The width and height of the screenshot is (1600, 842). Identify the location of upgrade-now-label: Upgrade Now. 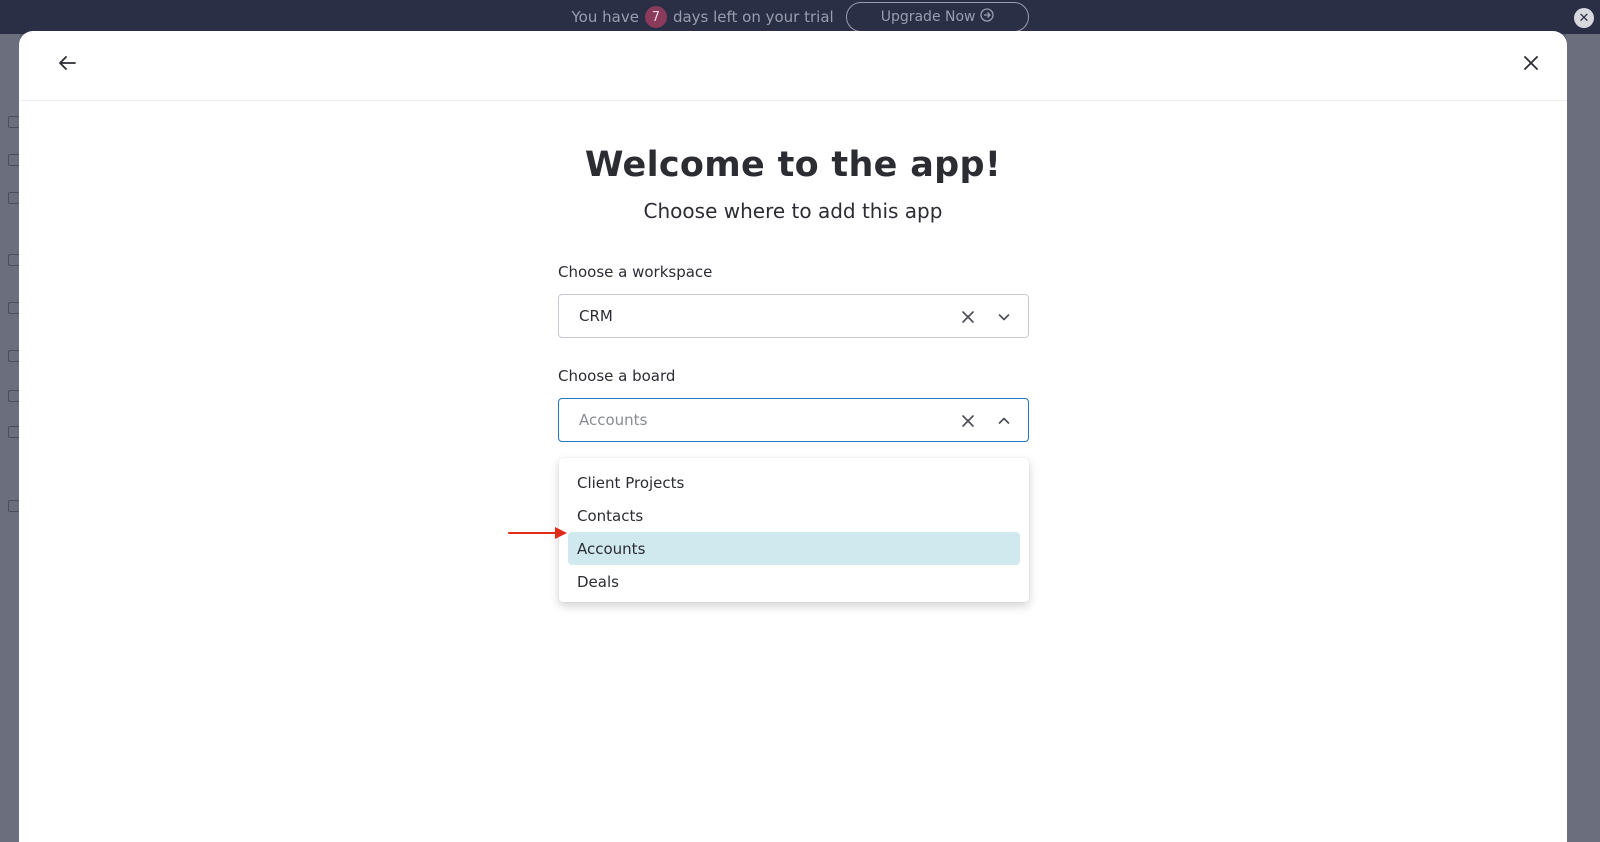
(928, 17).